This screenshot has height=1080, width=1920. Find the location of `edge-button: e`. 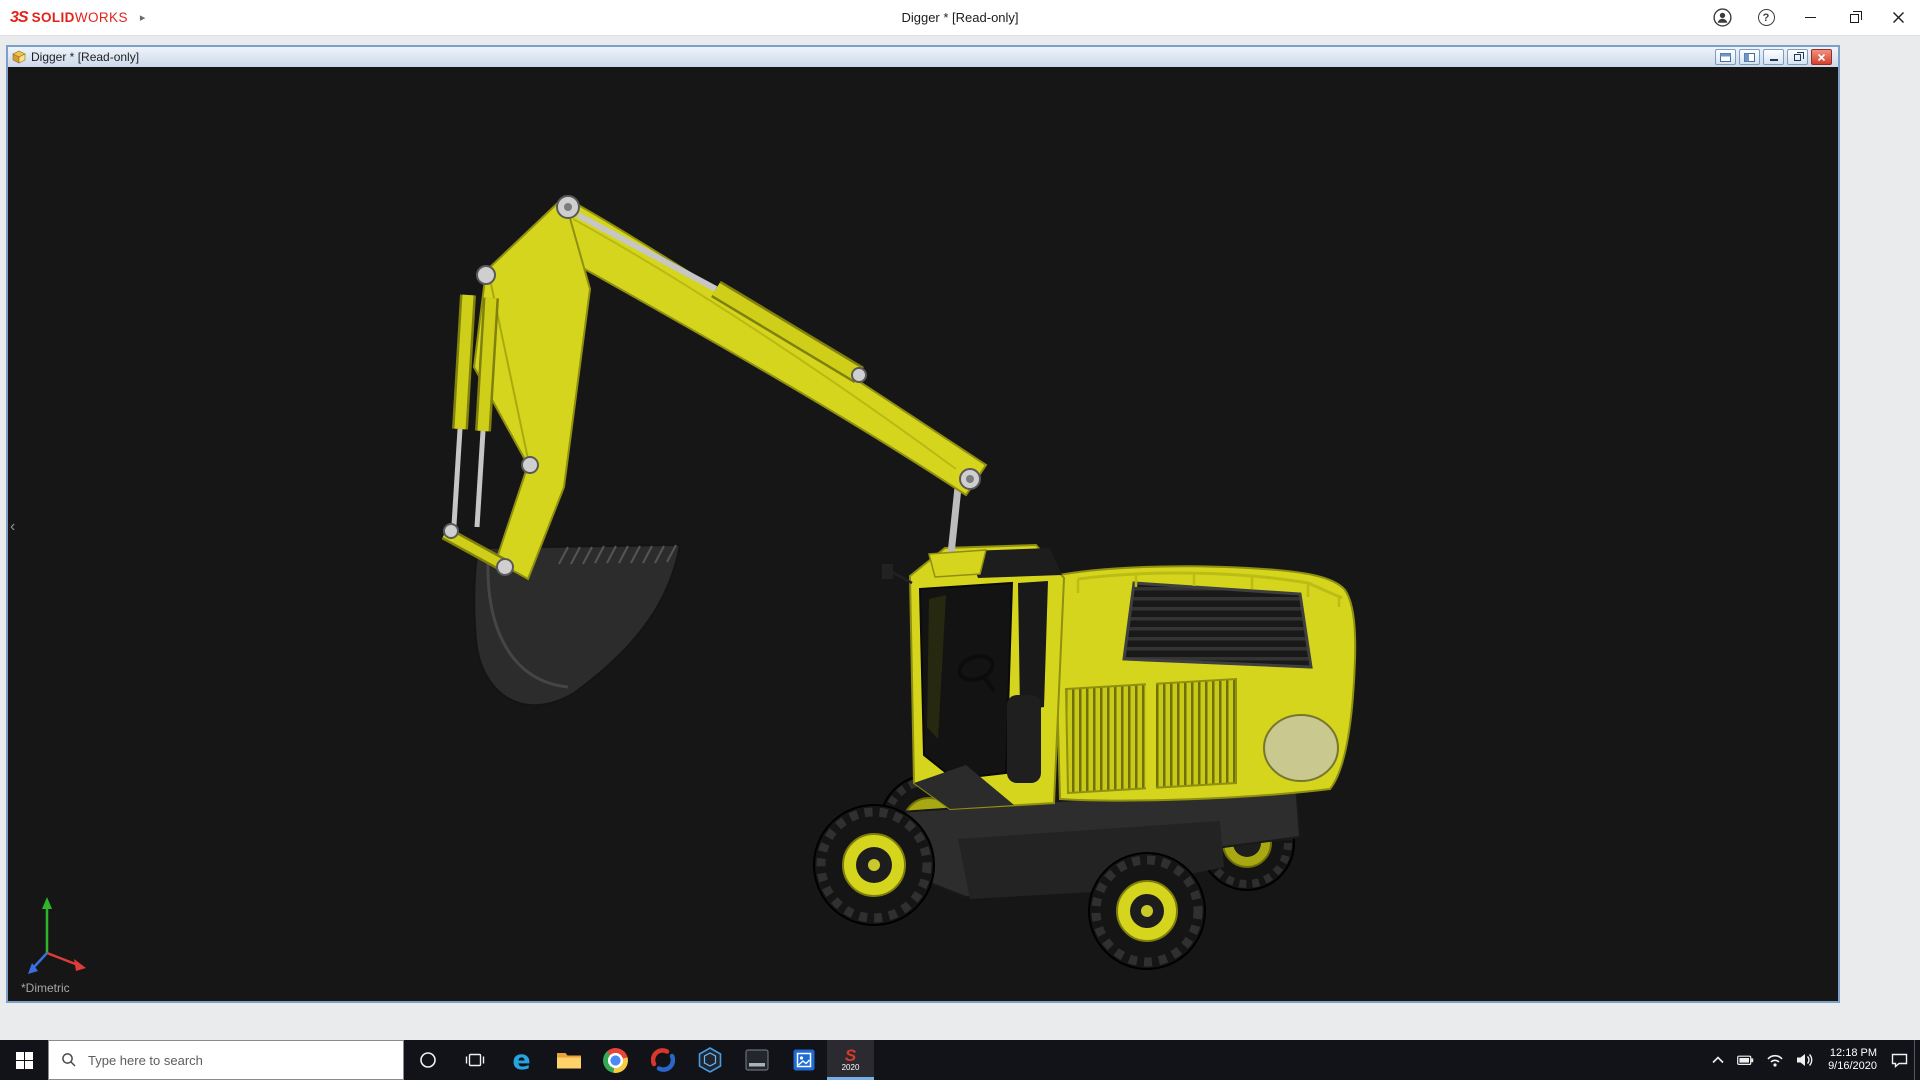

edge-button: e is located at coordinates (521, 1060).